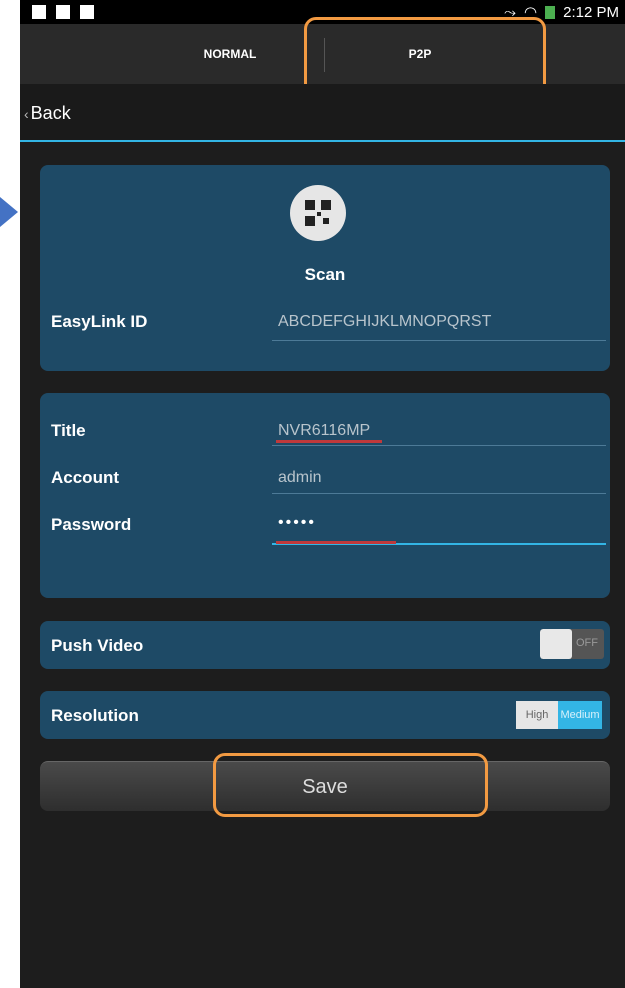 The height and width of the screenshot is (988, 625). Describe the element at coordinates (99, 321) in the screenshot. I see `easylink-label: EasyLink ID` at that location.